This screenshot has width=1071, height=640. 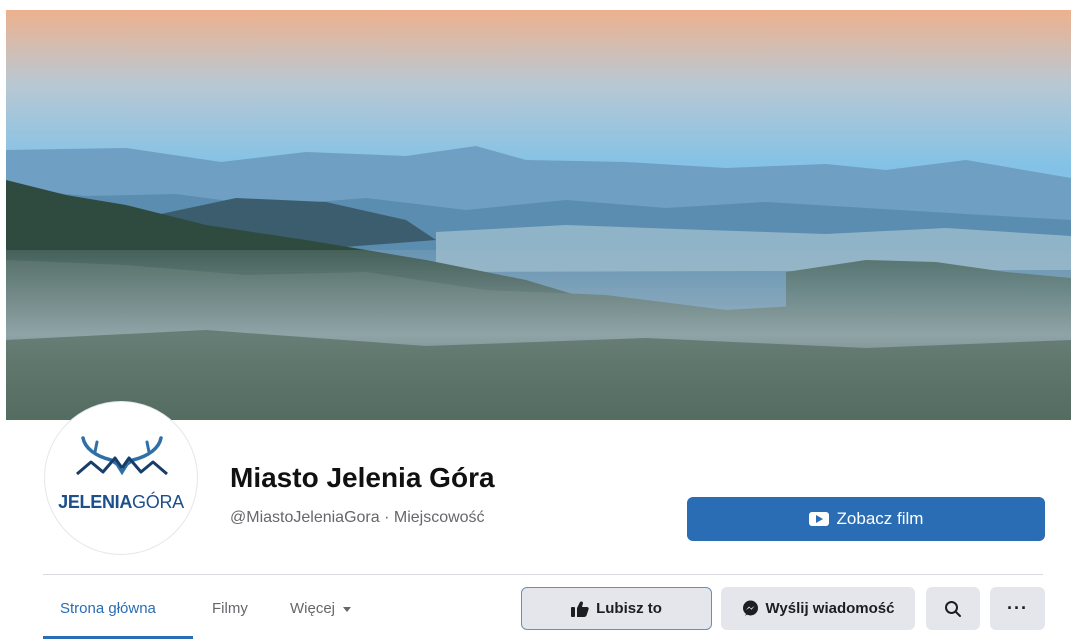 I want to click on search-icon, so click(x=953, y=608).